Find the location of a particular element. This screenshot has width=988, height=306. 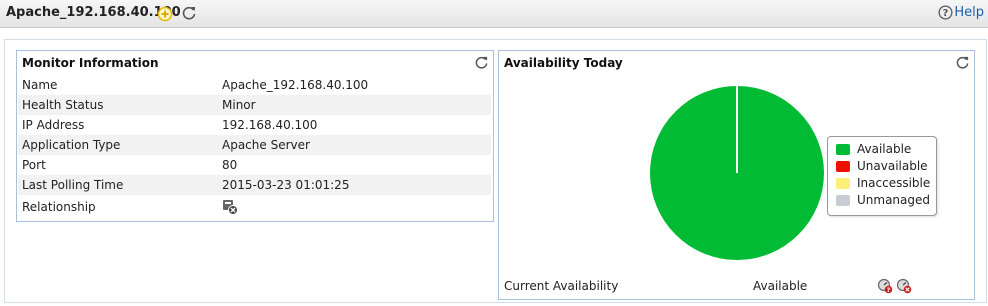

info-value: 2015-03-23 01:01:25 is located at coordinates (286, 185).